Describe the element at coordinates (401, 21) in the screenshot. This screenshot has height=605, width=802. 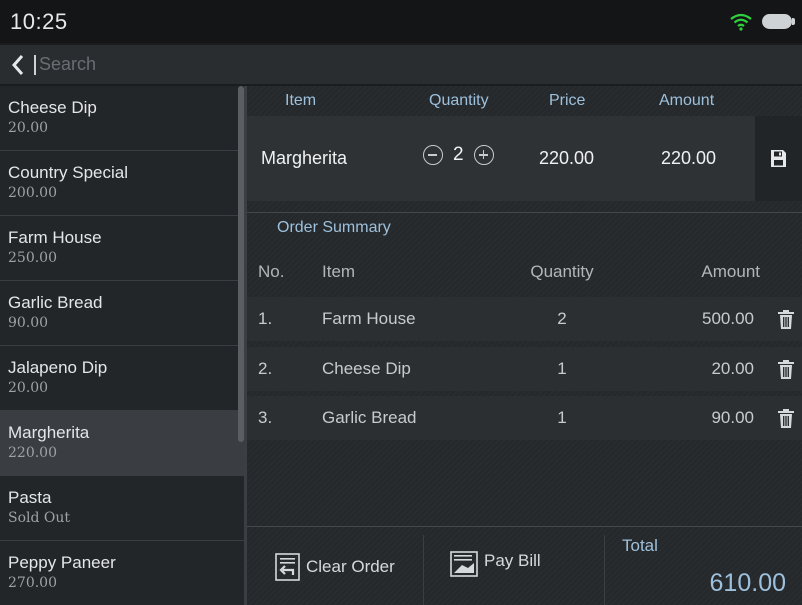
I see `status-bar: 10:25` at that location.